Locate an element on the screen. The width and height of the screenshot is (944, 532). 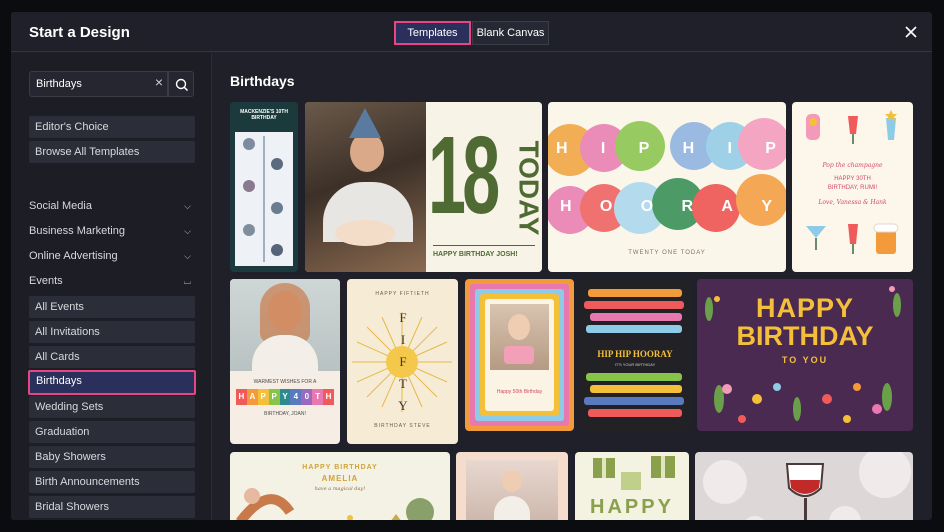
modal-title: Start a Design is located at coordinates (79, 32).